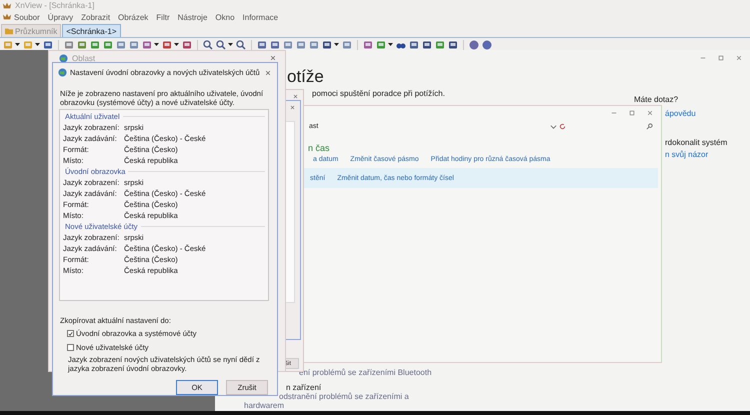 Image resolution: width=750 pixels, height=415 pixels. What do you see at coordinates (225, 17) in the screenshot?
I see `menu-item: Okno` at bounding box center [225, 17].